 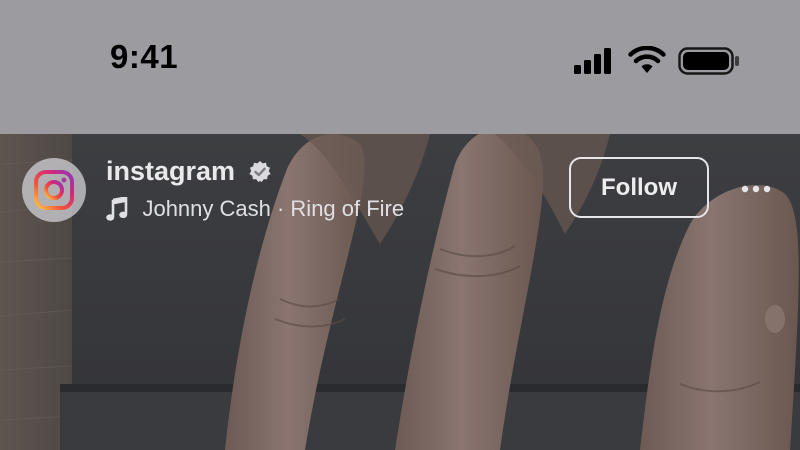 I want to click on music-row: Johnny Cash · Ring of Fire, so click(x=255, y=211).